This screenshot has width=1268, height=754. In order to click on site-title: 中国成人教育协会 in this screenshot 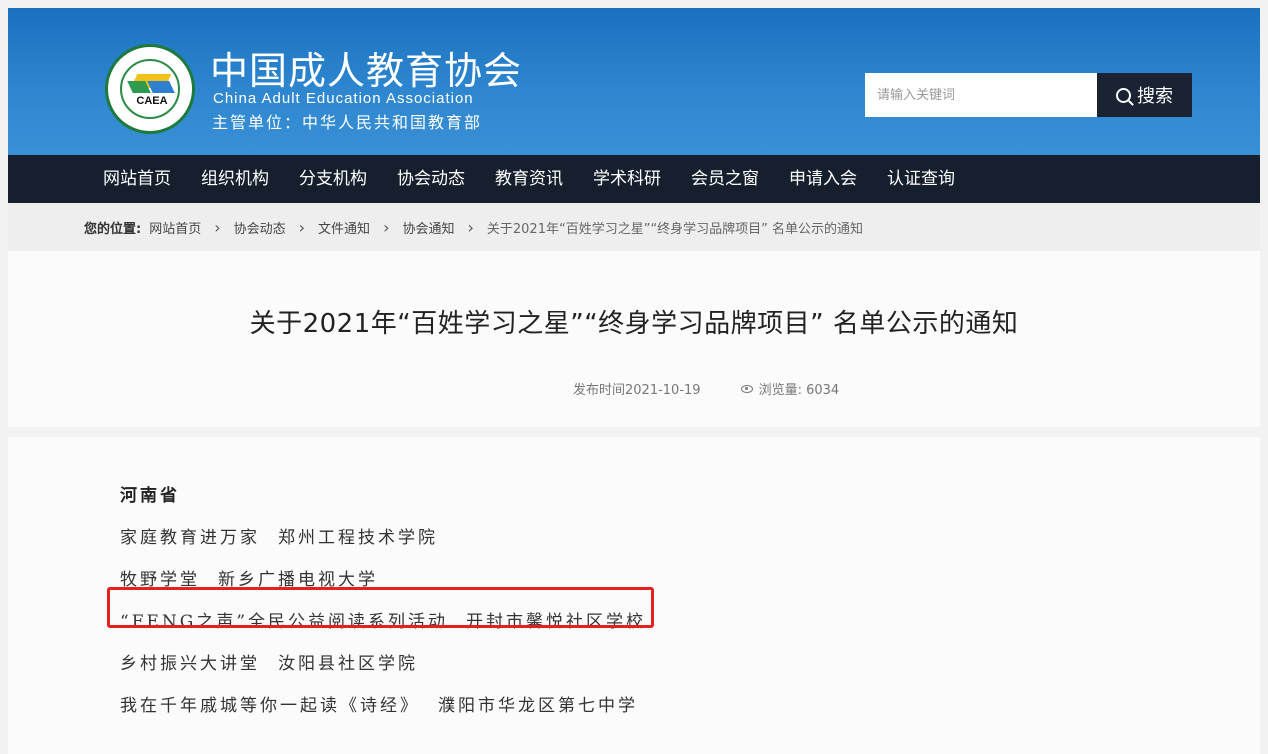, I will do `click(366, 71)`.